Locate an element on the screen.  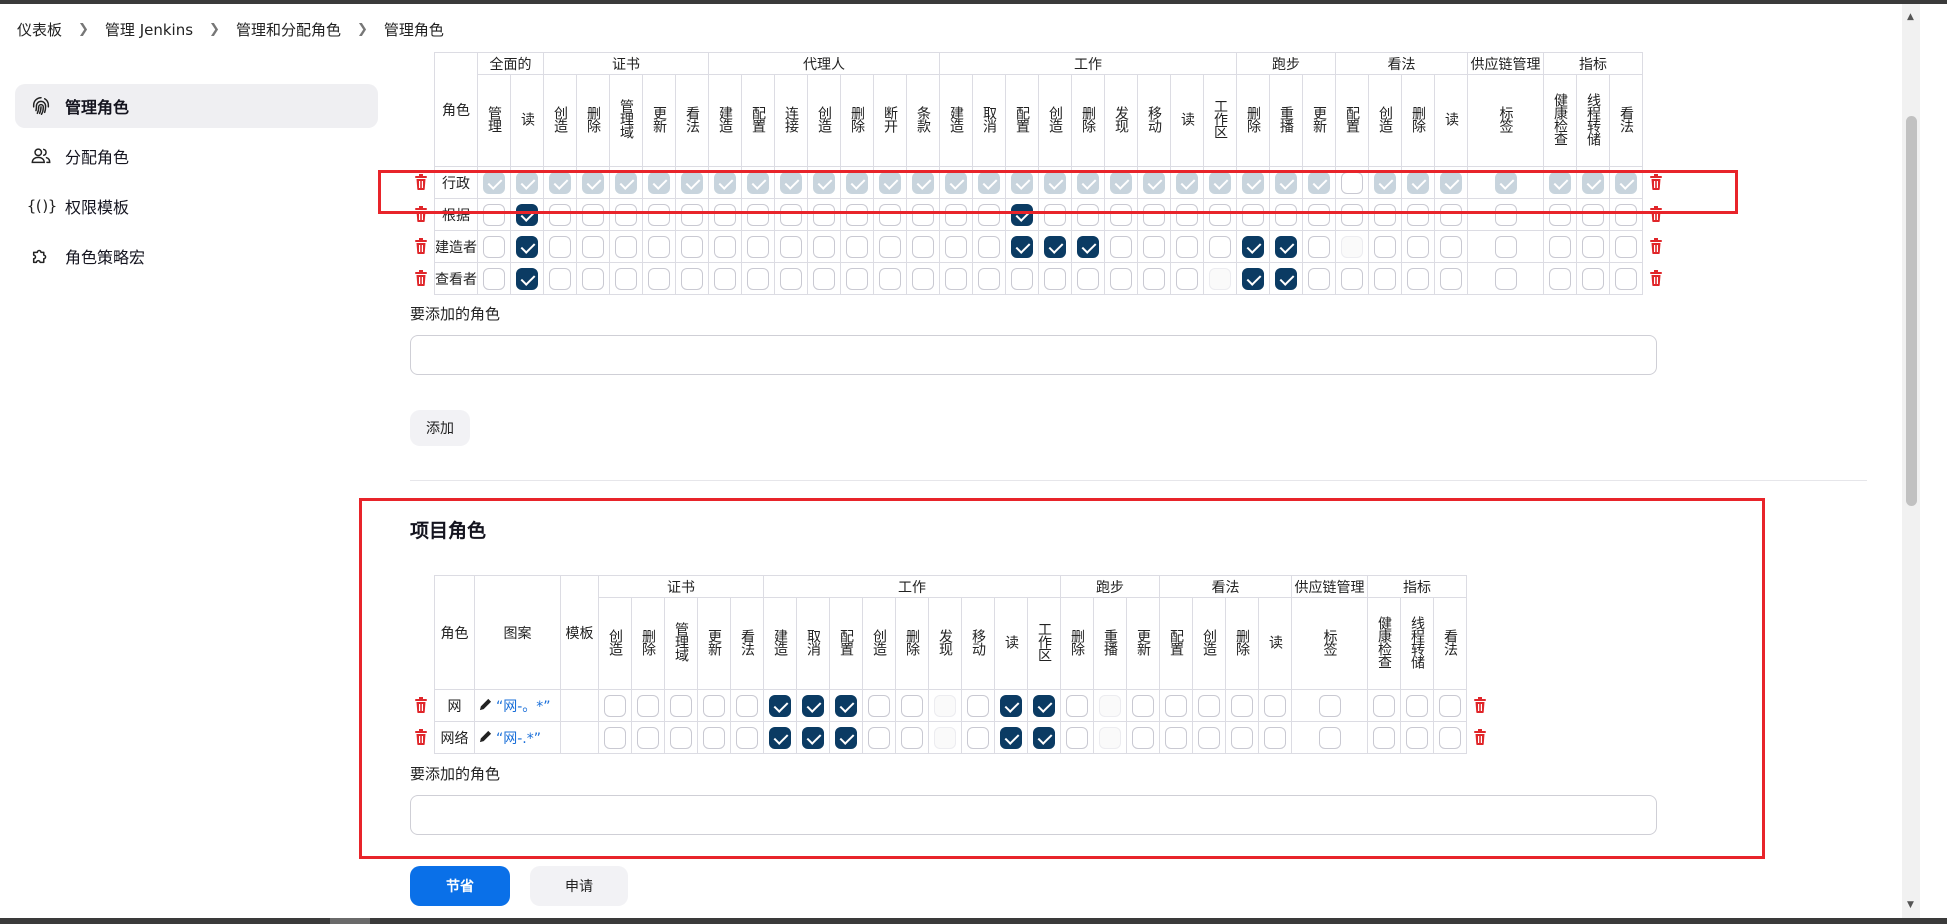
vertical-scrollbar: ▲ ▼ is located at coordinates (1911, 461).